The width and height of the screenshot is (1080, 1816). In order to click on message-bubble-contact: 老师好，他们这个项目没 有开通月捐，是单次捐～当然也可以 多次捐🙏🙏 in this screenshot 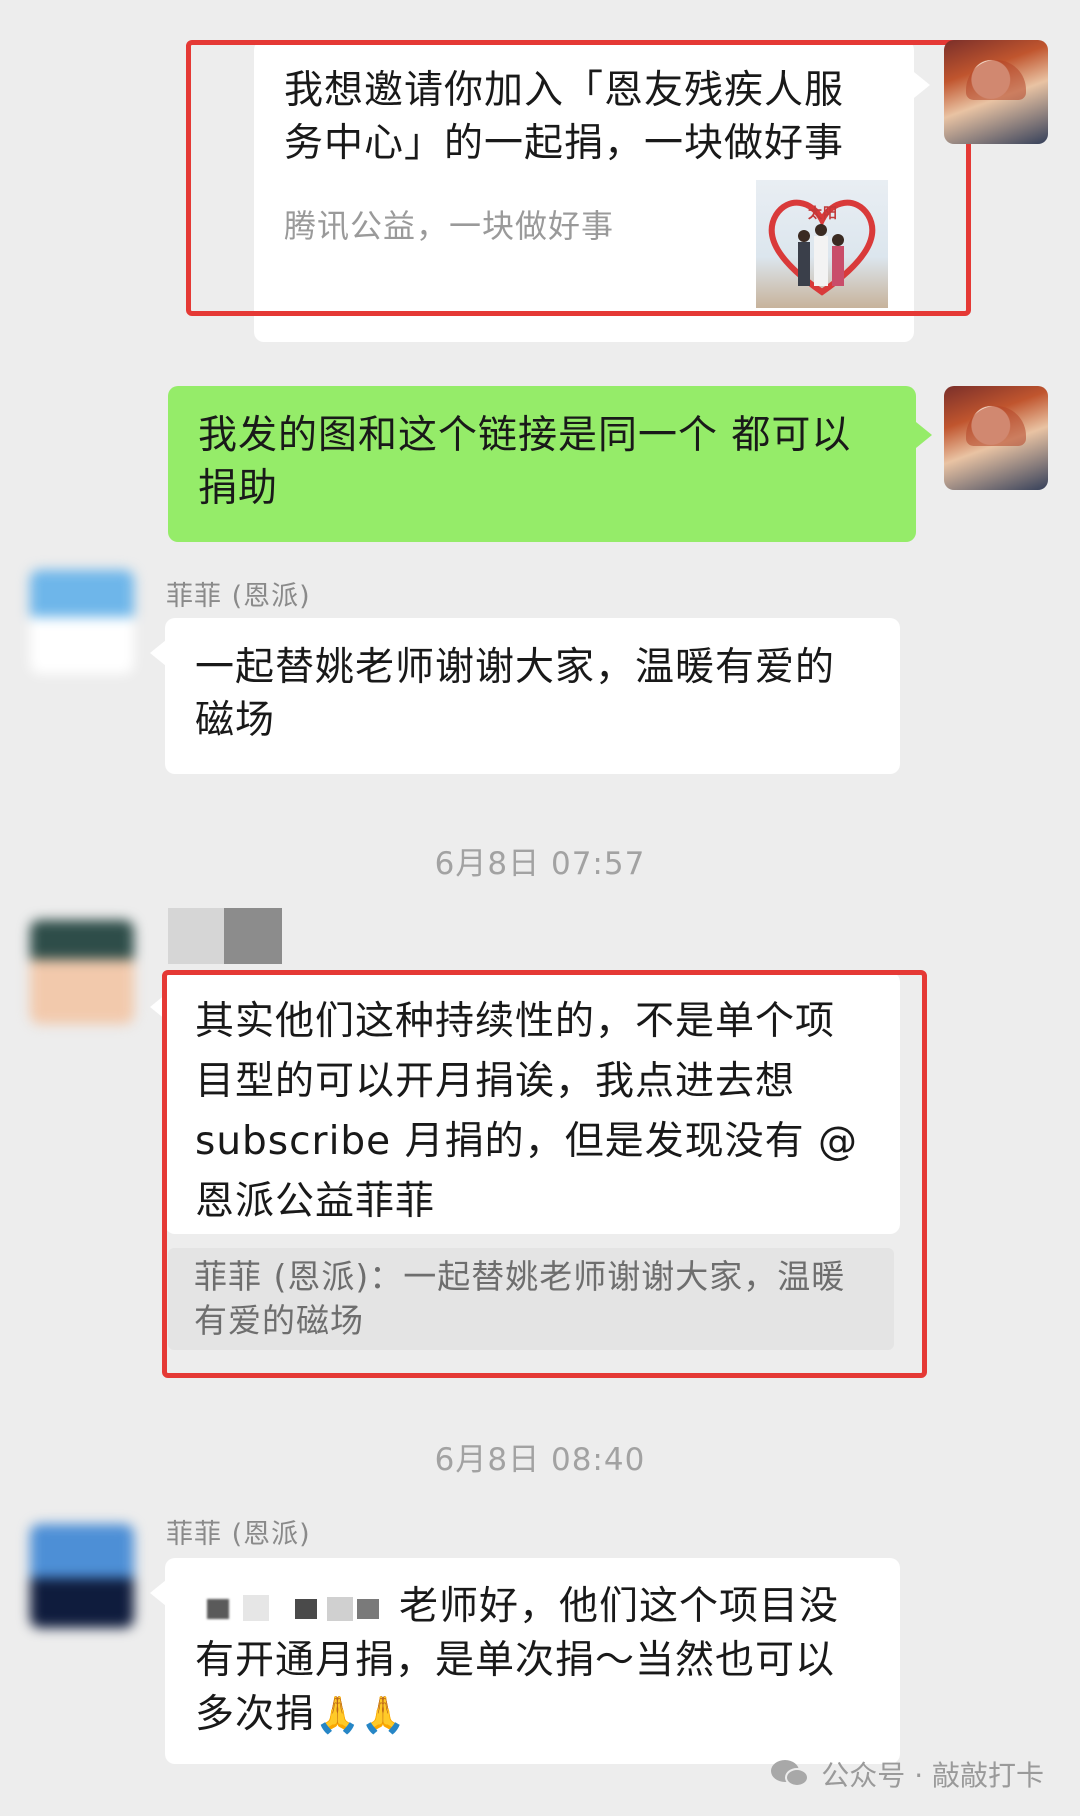, I will do `click(532, 1661)`.